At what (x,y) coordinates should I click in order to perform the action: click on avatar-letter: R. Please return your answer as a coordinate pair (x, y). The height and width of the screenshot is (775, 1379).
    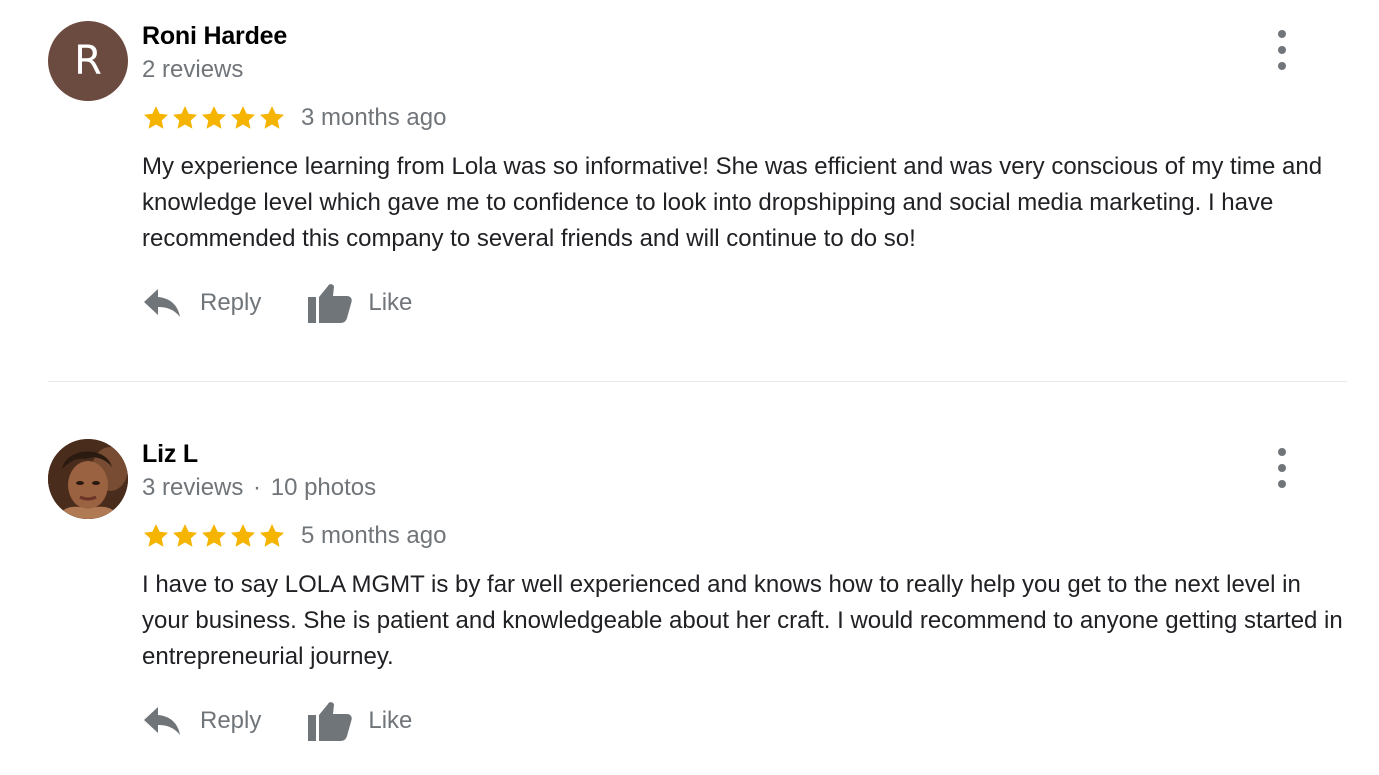
    Looking at the image, I should click on (88, 61).